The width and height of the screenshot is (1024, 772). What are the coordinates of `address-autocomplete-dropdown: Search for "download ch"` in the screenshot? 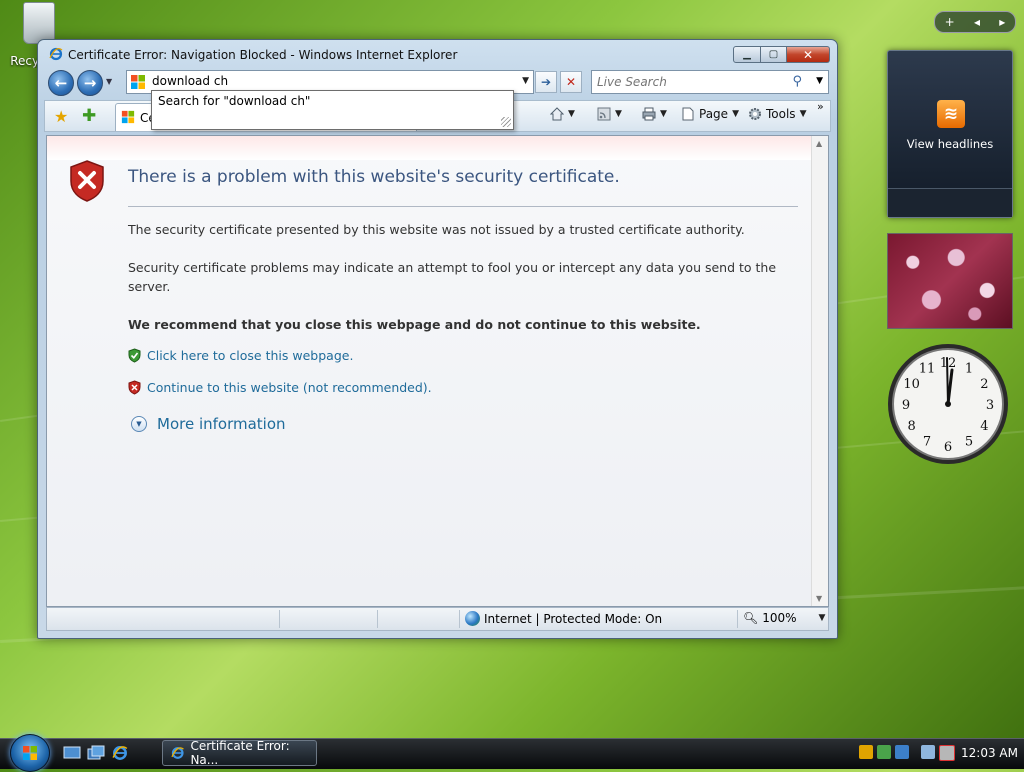 It's located at (332, 110).